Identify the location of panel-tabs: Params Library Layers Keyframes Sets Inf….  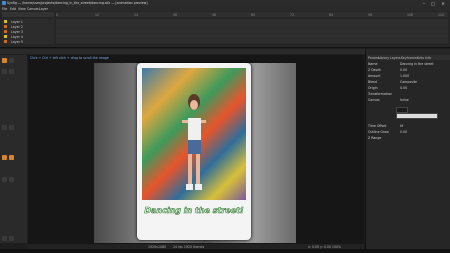
(408, 57).